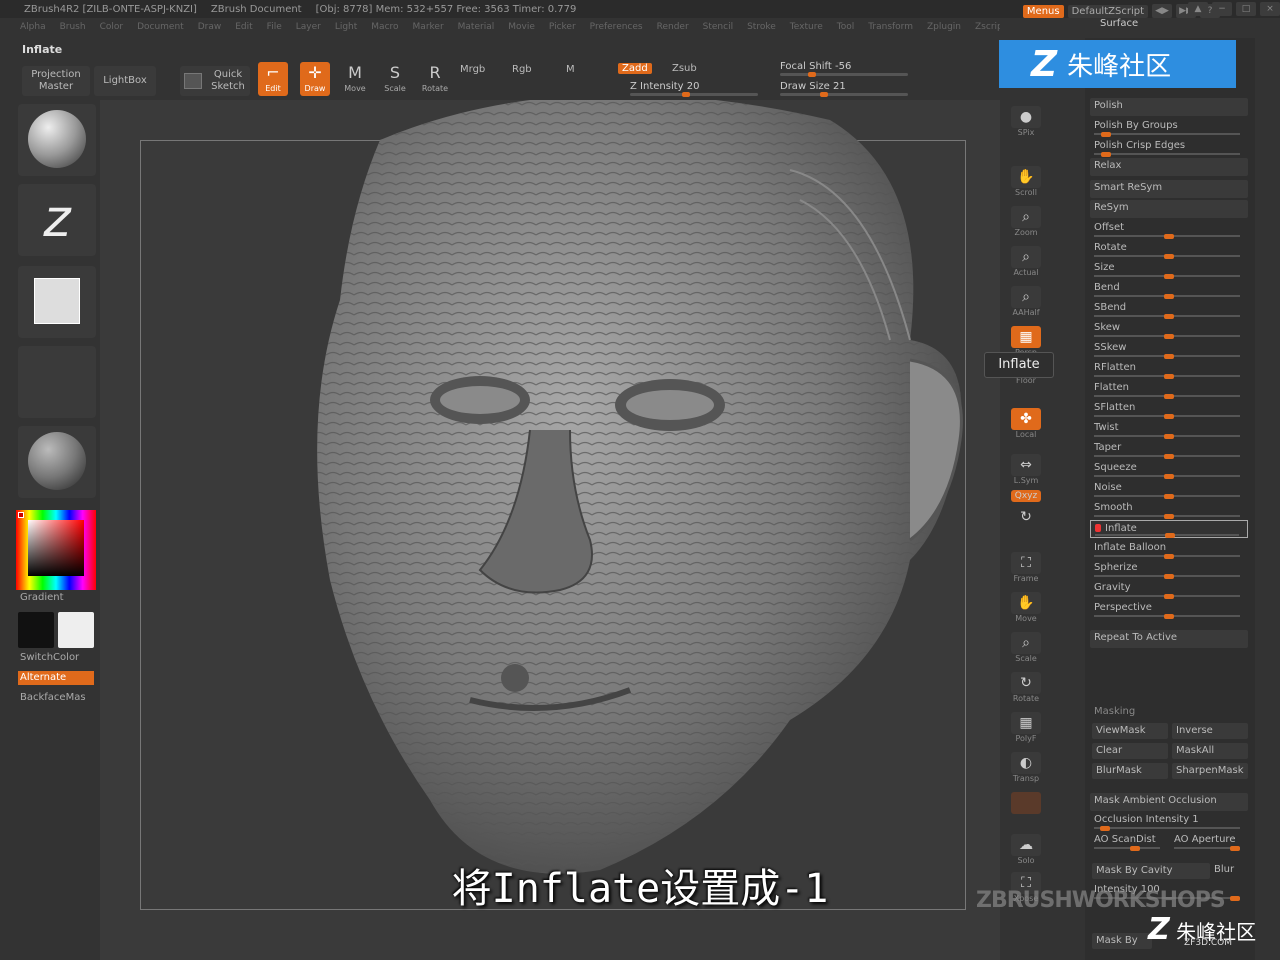 The width and height of the screenshot is (1280, 960). What do you see at coordinates (1026, 608) in the screenshot?
I see `move-view-button: ✋ Move` at bounding box center [1026, 608].